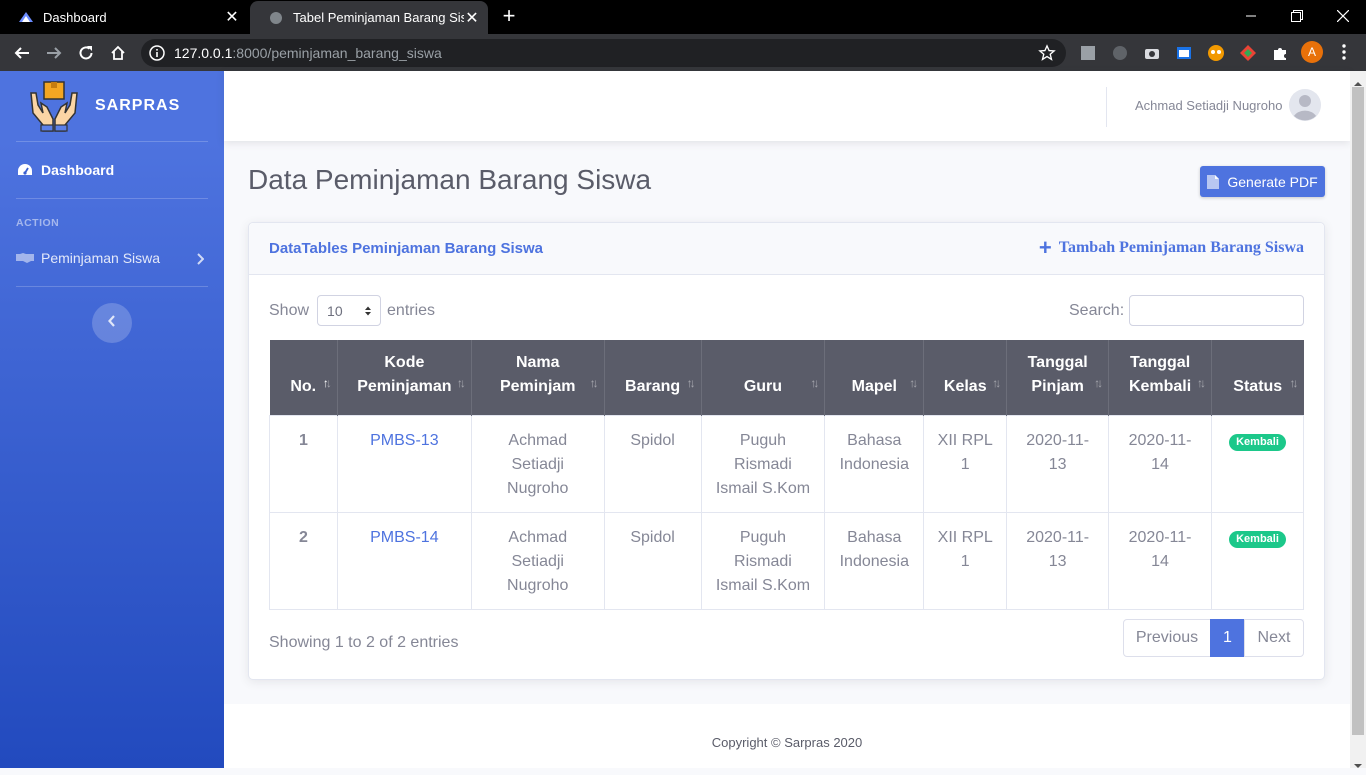  What do you see at coordinates (1216, 310) in the screenshot?
I see `search-input` at bounding box center [1216, 310].